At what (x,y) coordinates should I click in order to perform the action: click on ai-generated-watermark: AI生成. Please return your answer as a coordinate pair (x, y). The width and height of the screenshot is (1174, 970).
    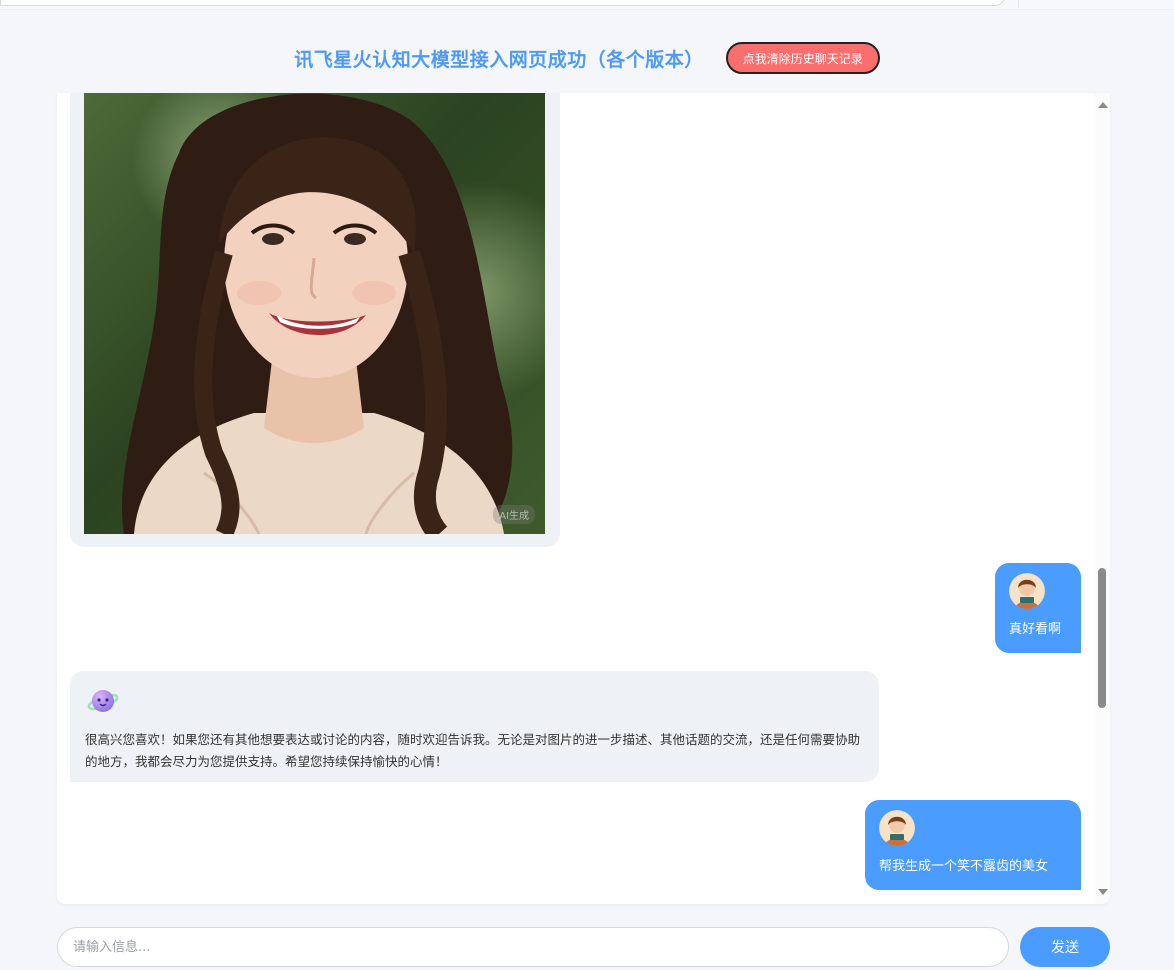
    Looking at the image, I should click on (514, 514).